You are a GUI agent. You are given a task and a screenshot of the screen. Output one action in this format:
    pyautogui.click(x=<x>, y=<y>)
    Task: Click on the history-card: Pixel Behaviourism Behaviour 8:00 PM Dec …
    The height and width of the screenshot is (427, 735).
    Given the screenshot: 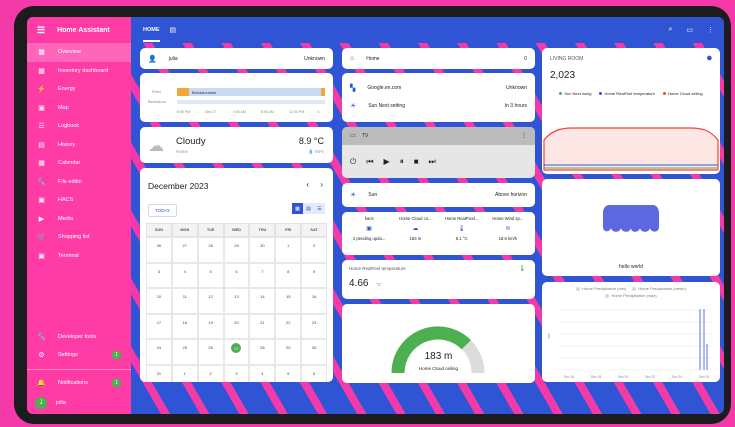 What is the action you would take?
    pyautogui.click(x=236, y=97)
    